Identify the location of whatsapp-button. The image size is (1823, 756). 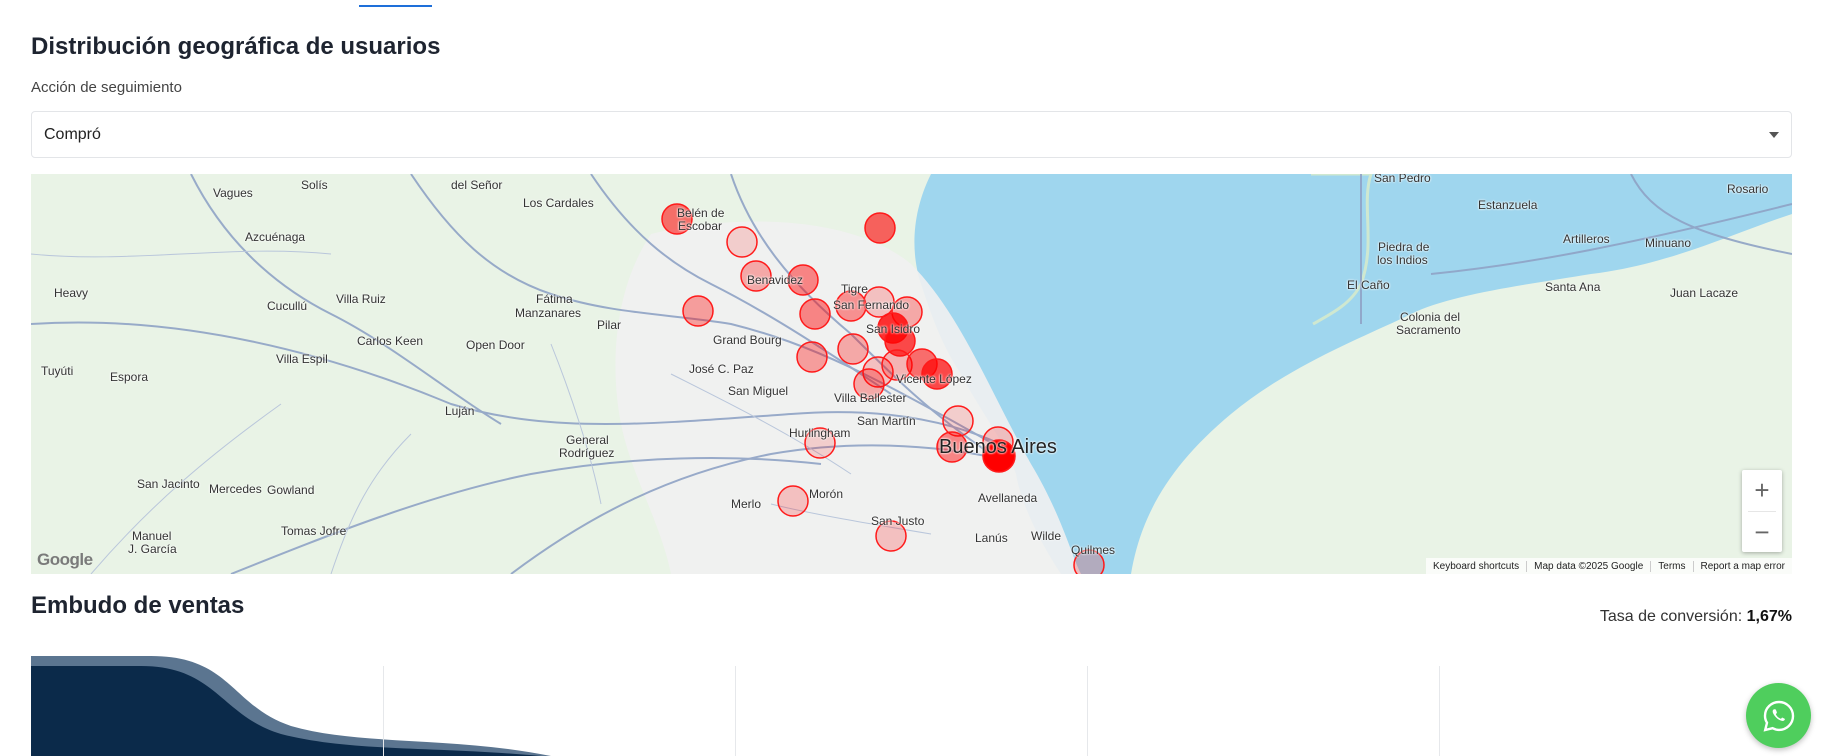
(1778, 715).